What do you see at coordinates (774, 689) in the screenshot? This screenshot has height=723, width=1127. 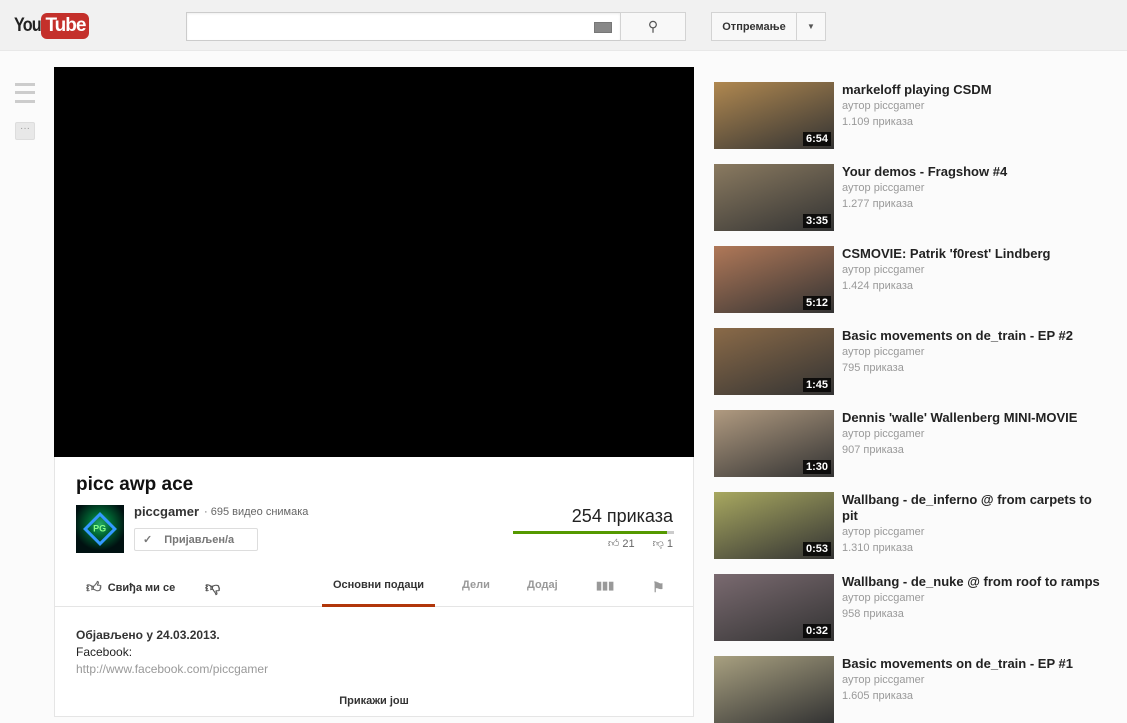 I see `video-thumbnail` at bounding box center [774, 689].